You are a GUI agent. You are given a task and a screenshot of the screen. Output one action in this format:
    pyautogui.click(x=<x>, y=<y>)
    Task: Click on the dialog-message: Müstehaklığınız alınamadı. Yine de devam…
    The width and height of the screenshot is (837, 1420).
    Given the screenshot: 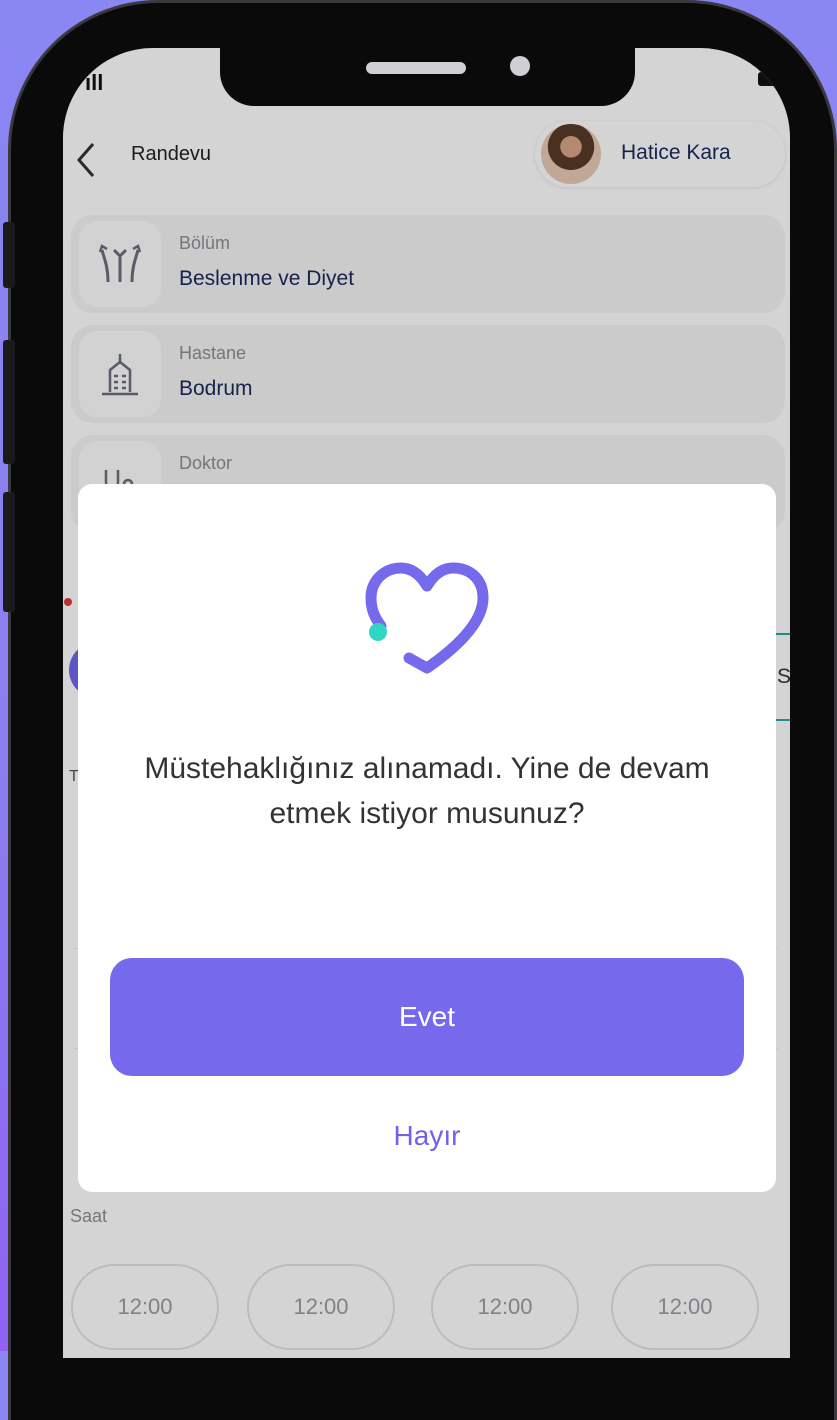 What is the action you would take?
    pyautogui.click(x=427, y=791)
    